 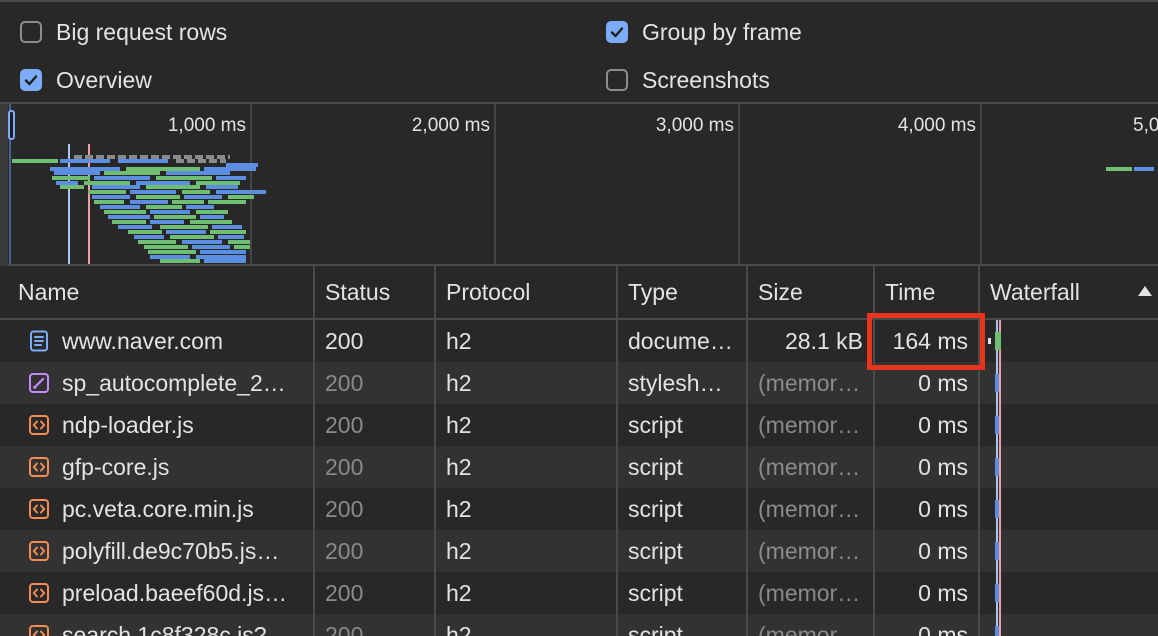 I want to click on group-by-frame-option: Group by frame, so click(x=704, y=32).